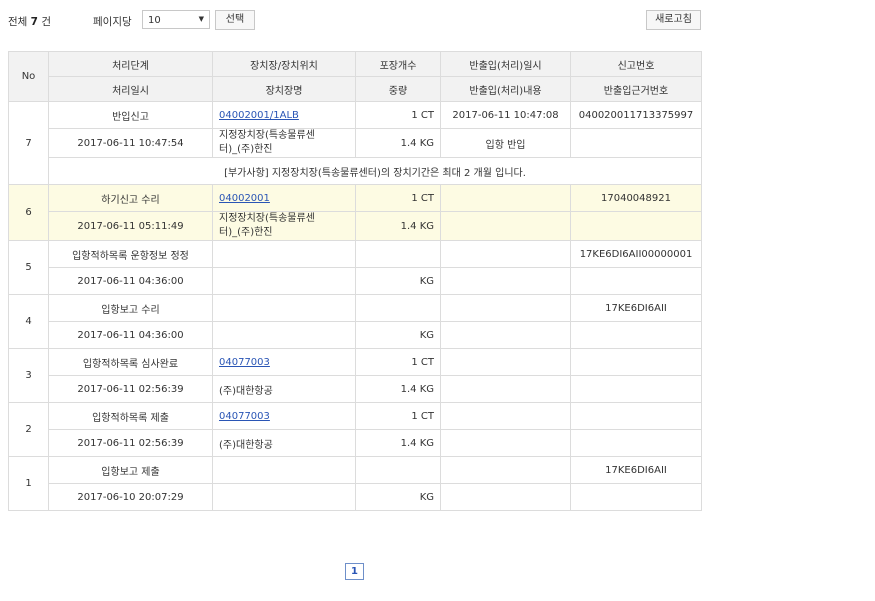 The height and width of the screenshot is (601, 875). I want to click on row-note: [부가사항] 지정장치장(특송물류센터)의 장치기간은 최대 2 개월 입니다., so click(375, 171).